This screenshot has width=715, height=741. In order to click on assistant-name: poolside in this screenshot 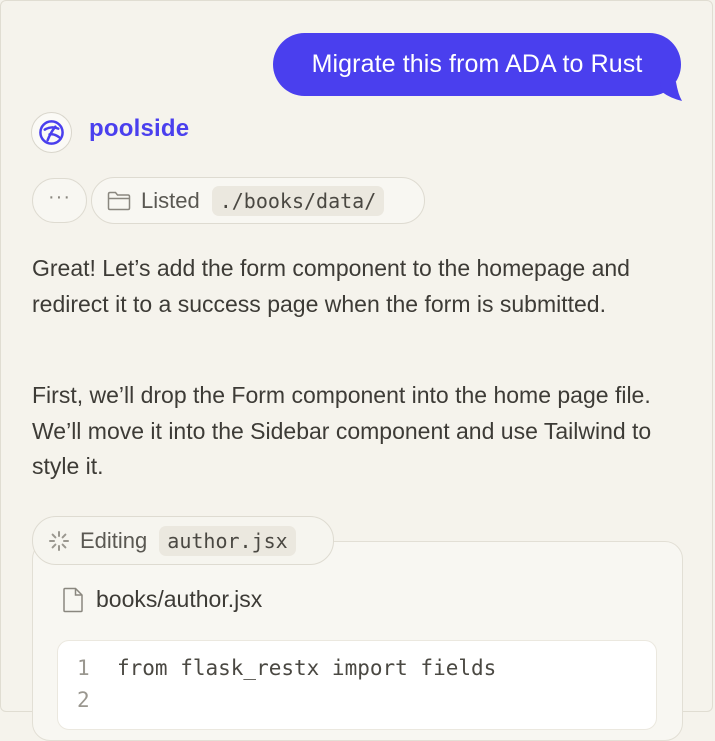, I will do `click(139, 128)`.